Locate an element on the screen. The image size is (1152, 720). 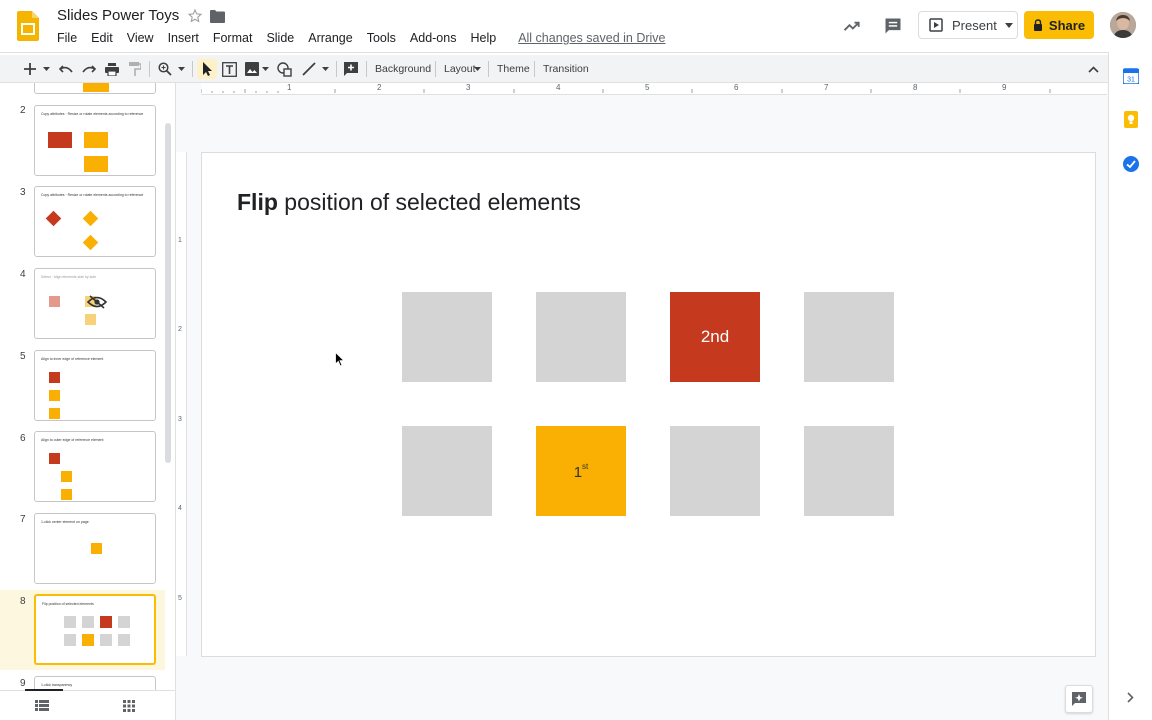
slide-number: 8 is located at coordinates (23, 601).